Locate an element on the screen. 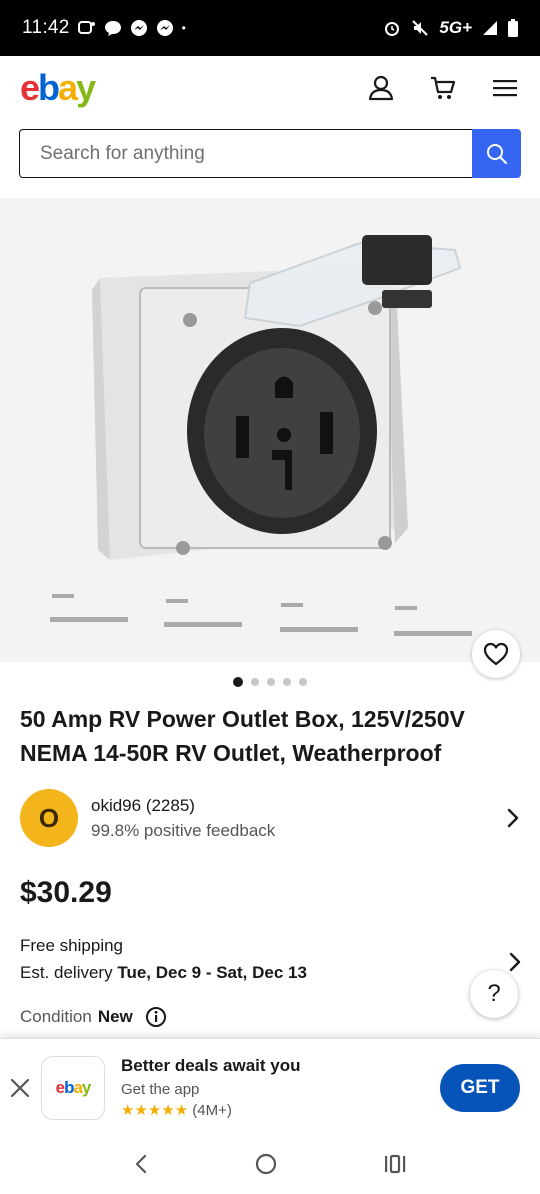 This screenshot has width=540, height=1194. notification-icons: • is located at coordinates (131, 28).